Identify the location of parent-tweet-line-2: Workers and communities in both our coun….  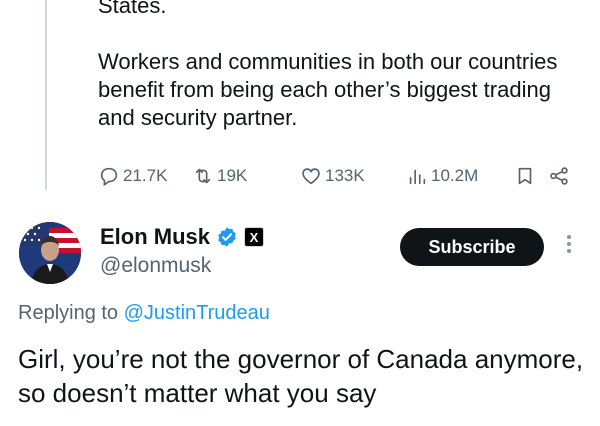
(328, 89).